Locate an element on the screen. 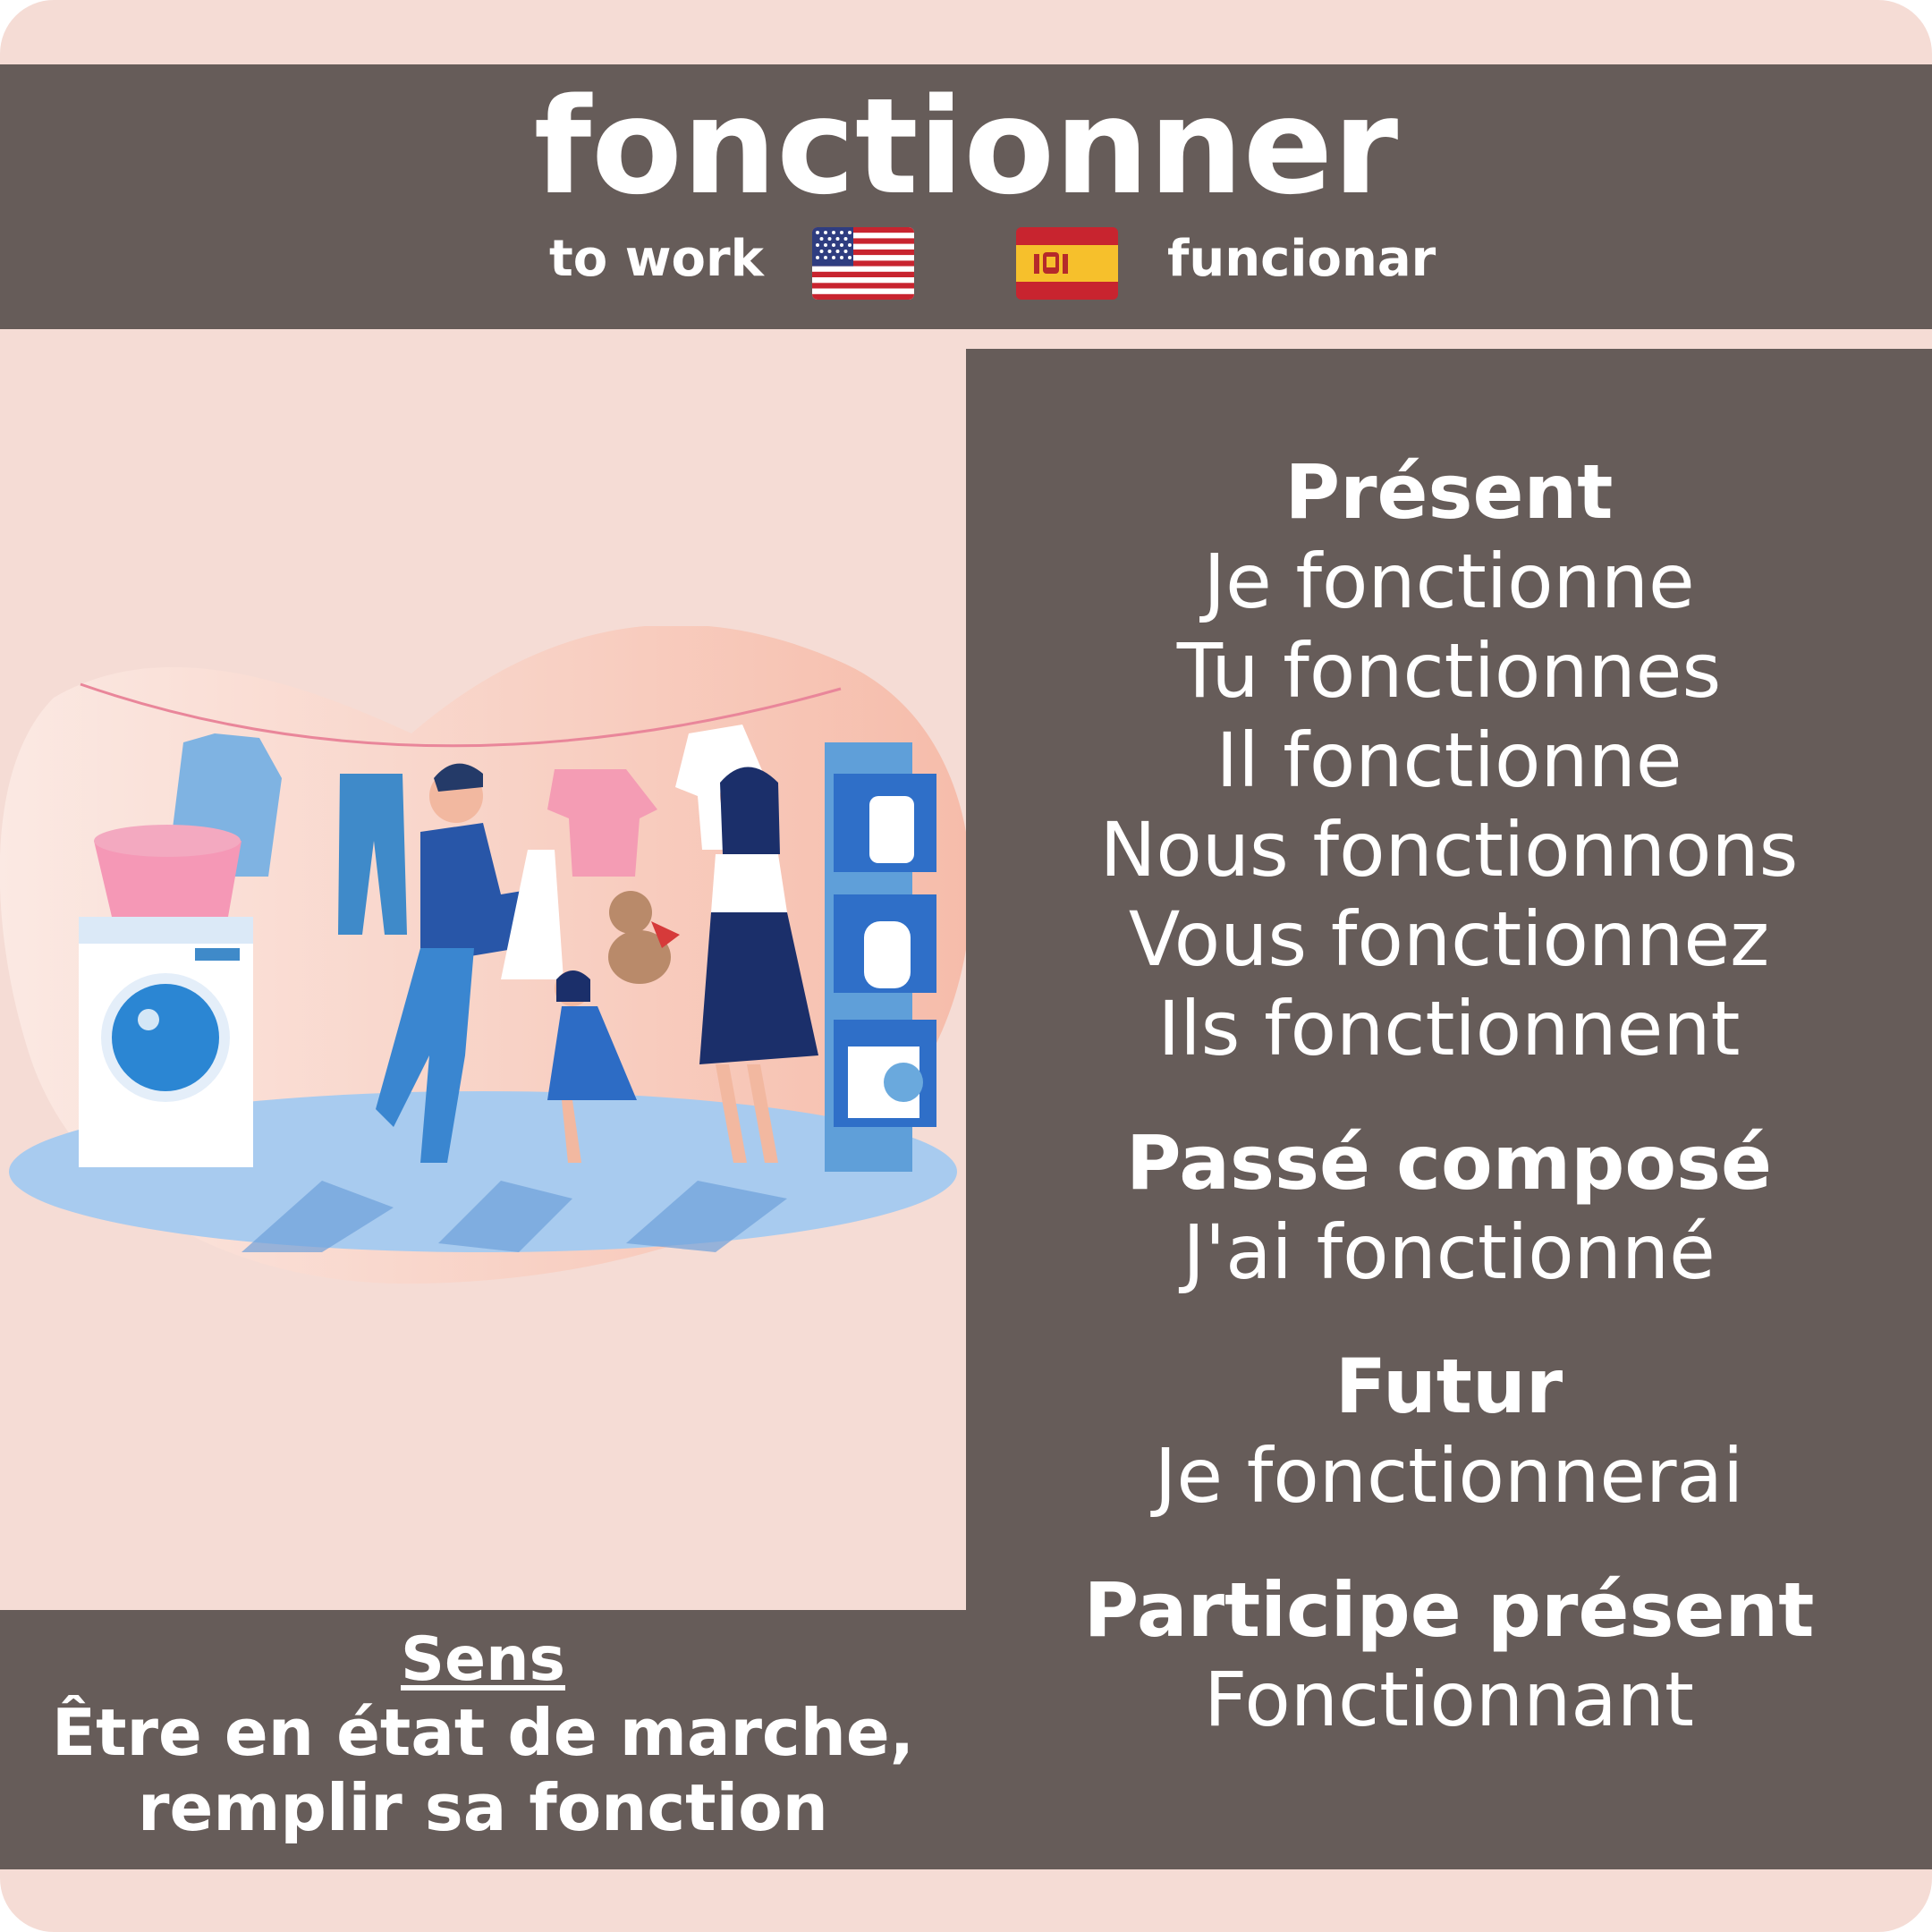 The width and height of the screenshot is (1932, 1932). present-form: Vous fonctionnez is located at coordinates (1449, 939).